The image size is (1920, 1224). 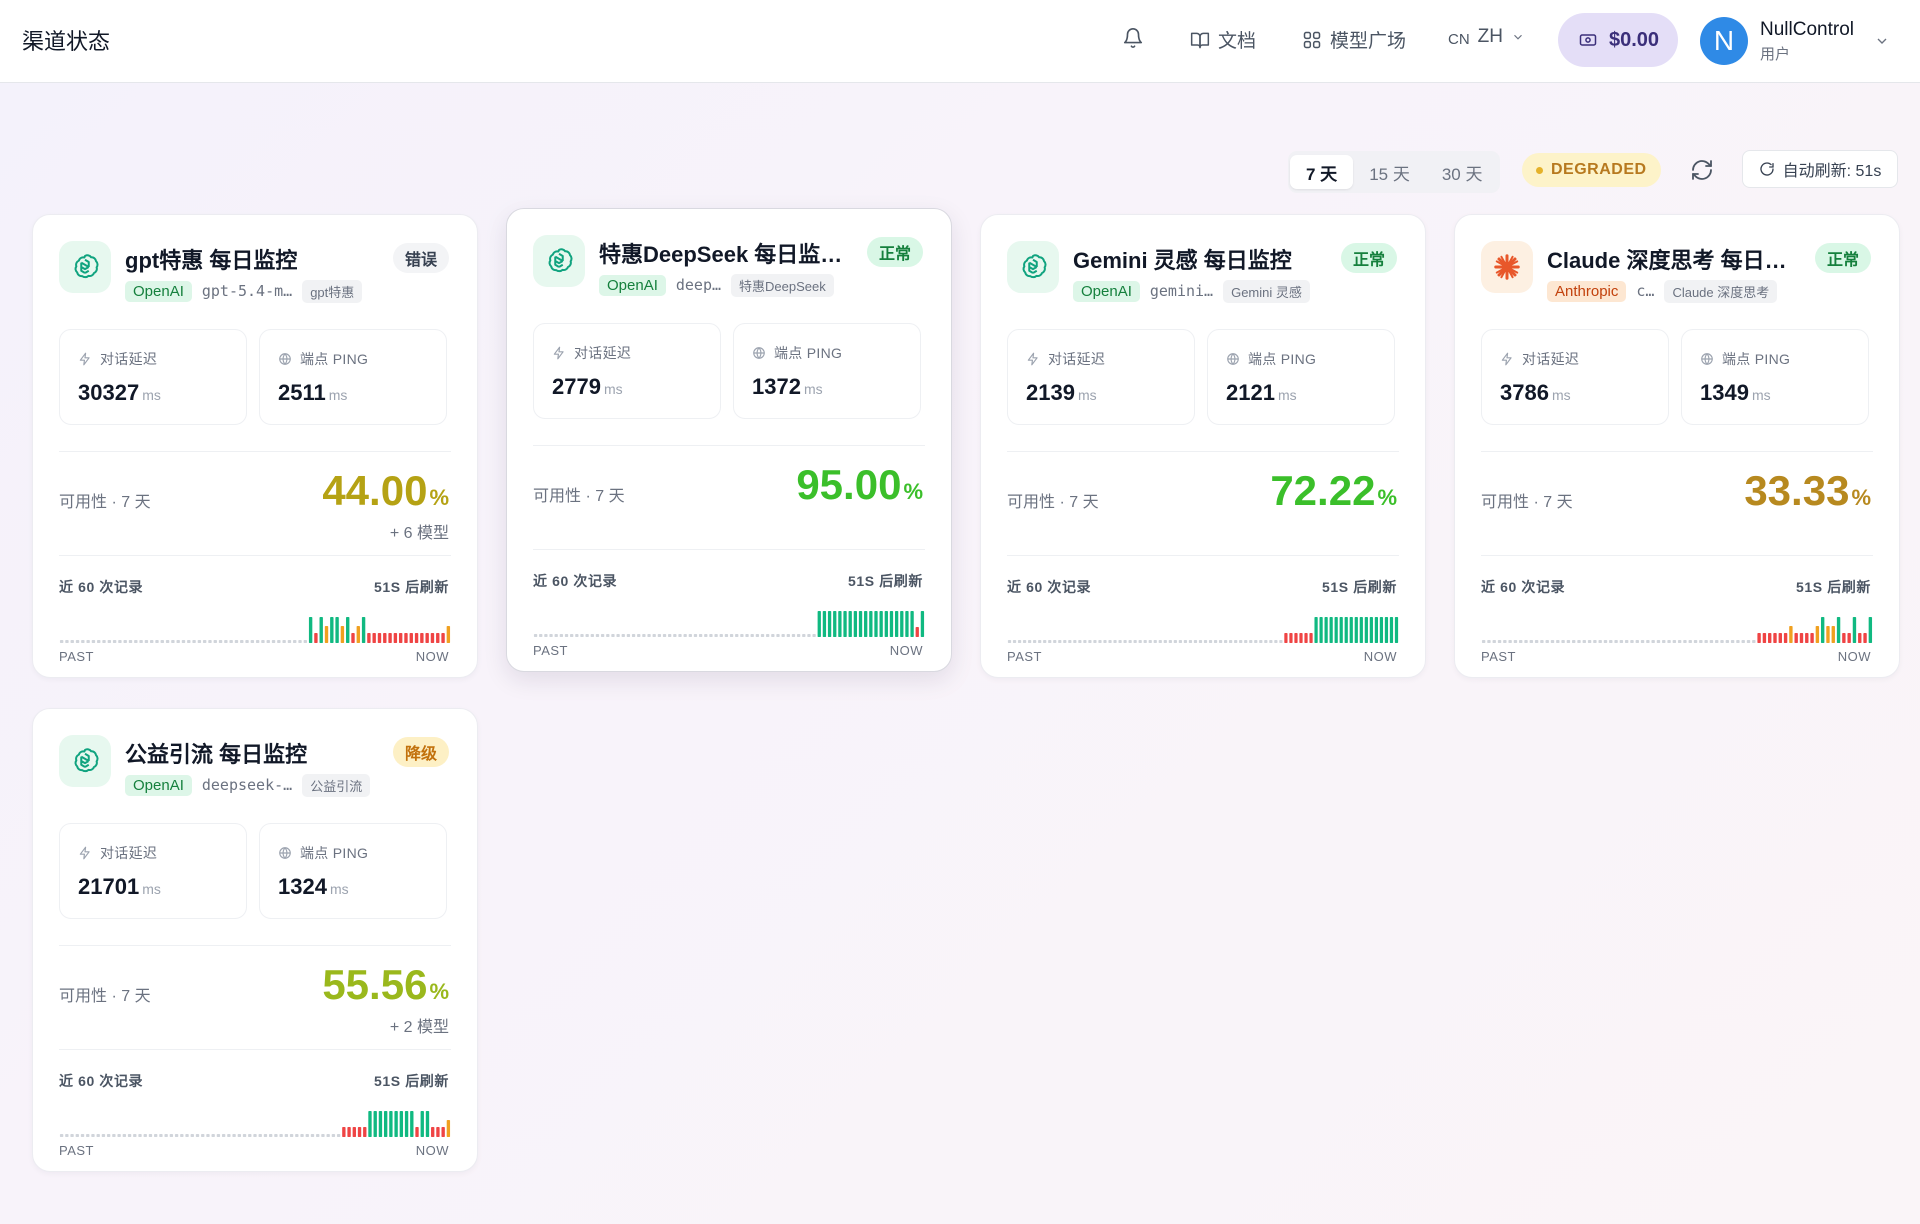 I want to click on refresh-button, so click(x=1702, y=170).